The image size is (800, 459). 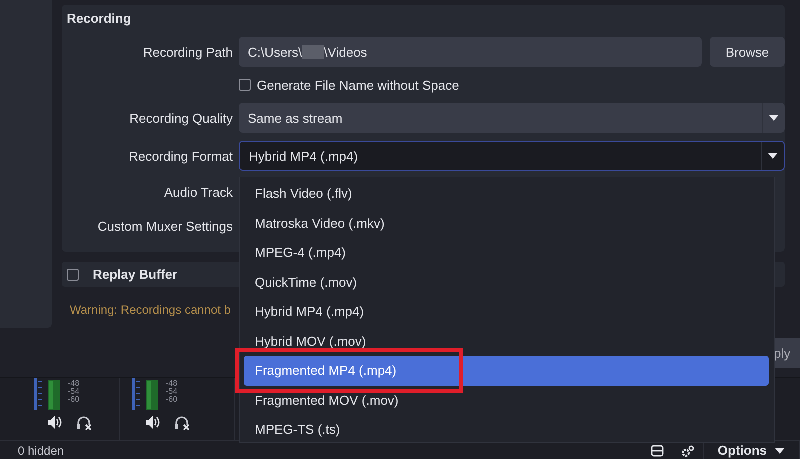 What do you see at coordinates (506, 400) in the screenshot?
I see `menu-item: Fragmented MOV (.mov)` at bounding box center [506, 400].